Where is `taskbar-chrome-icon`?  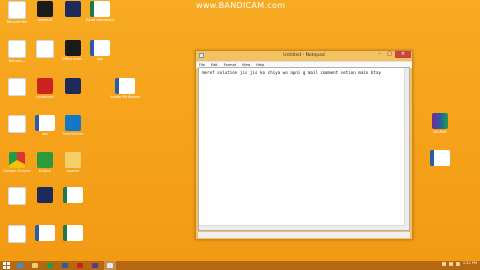 taskbar-chrome-icon is located at coordinates (50, 265).